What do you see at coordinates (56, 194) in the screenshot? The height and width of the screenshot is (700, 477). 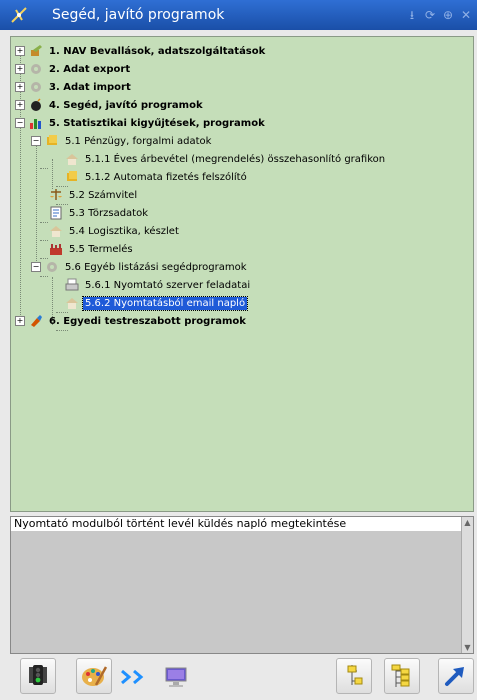 I see `scales-icon` at bounding box center [56, 194].